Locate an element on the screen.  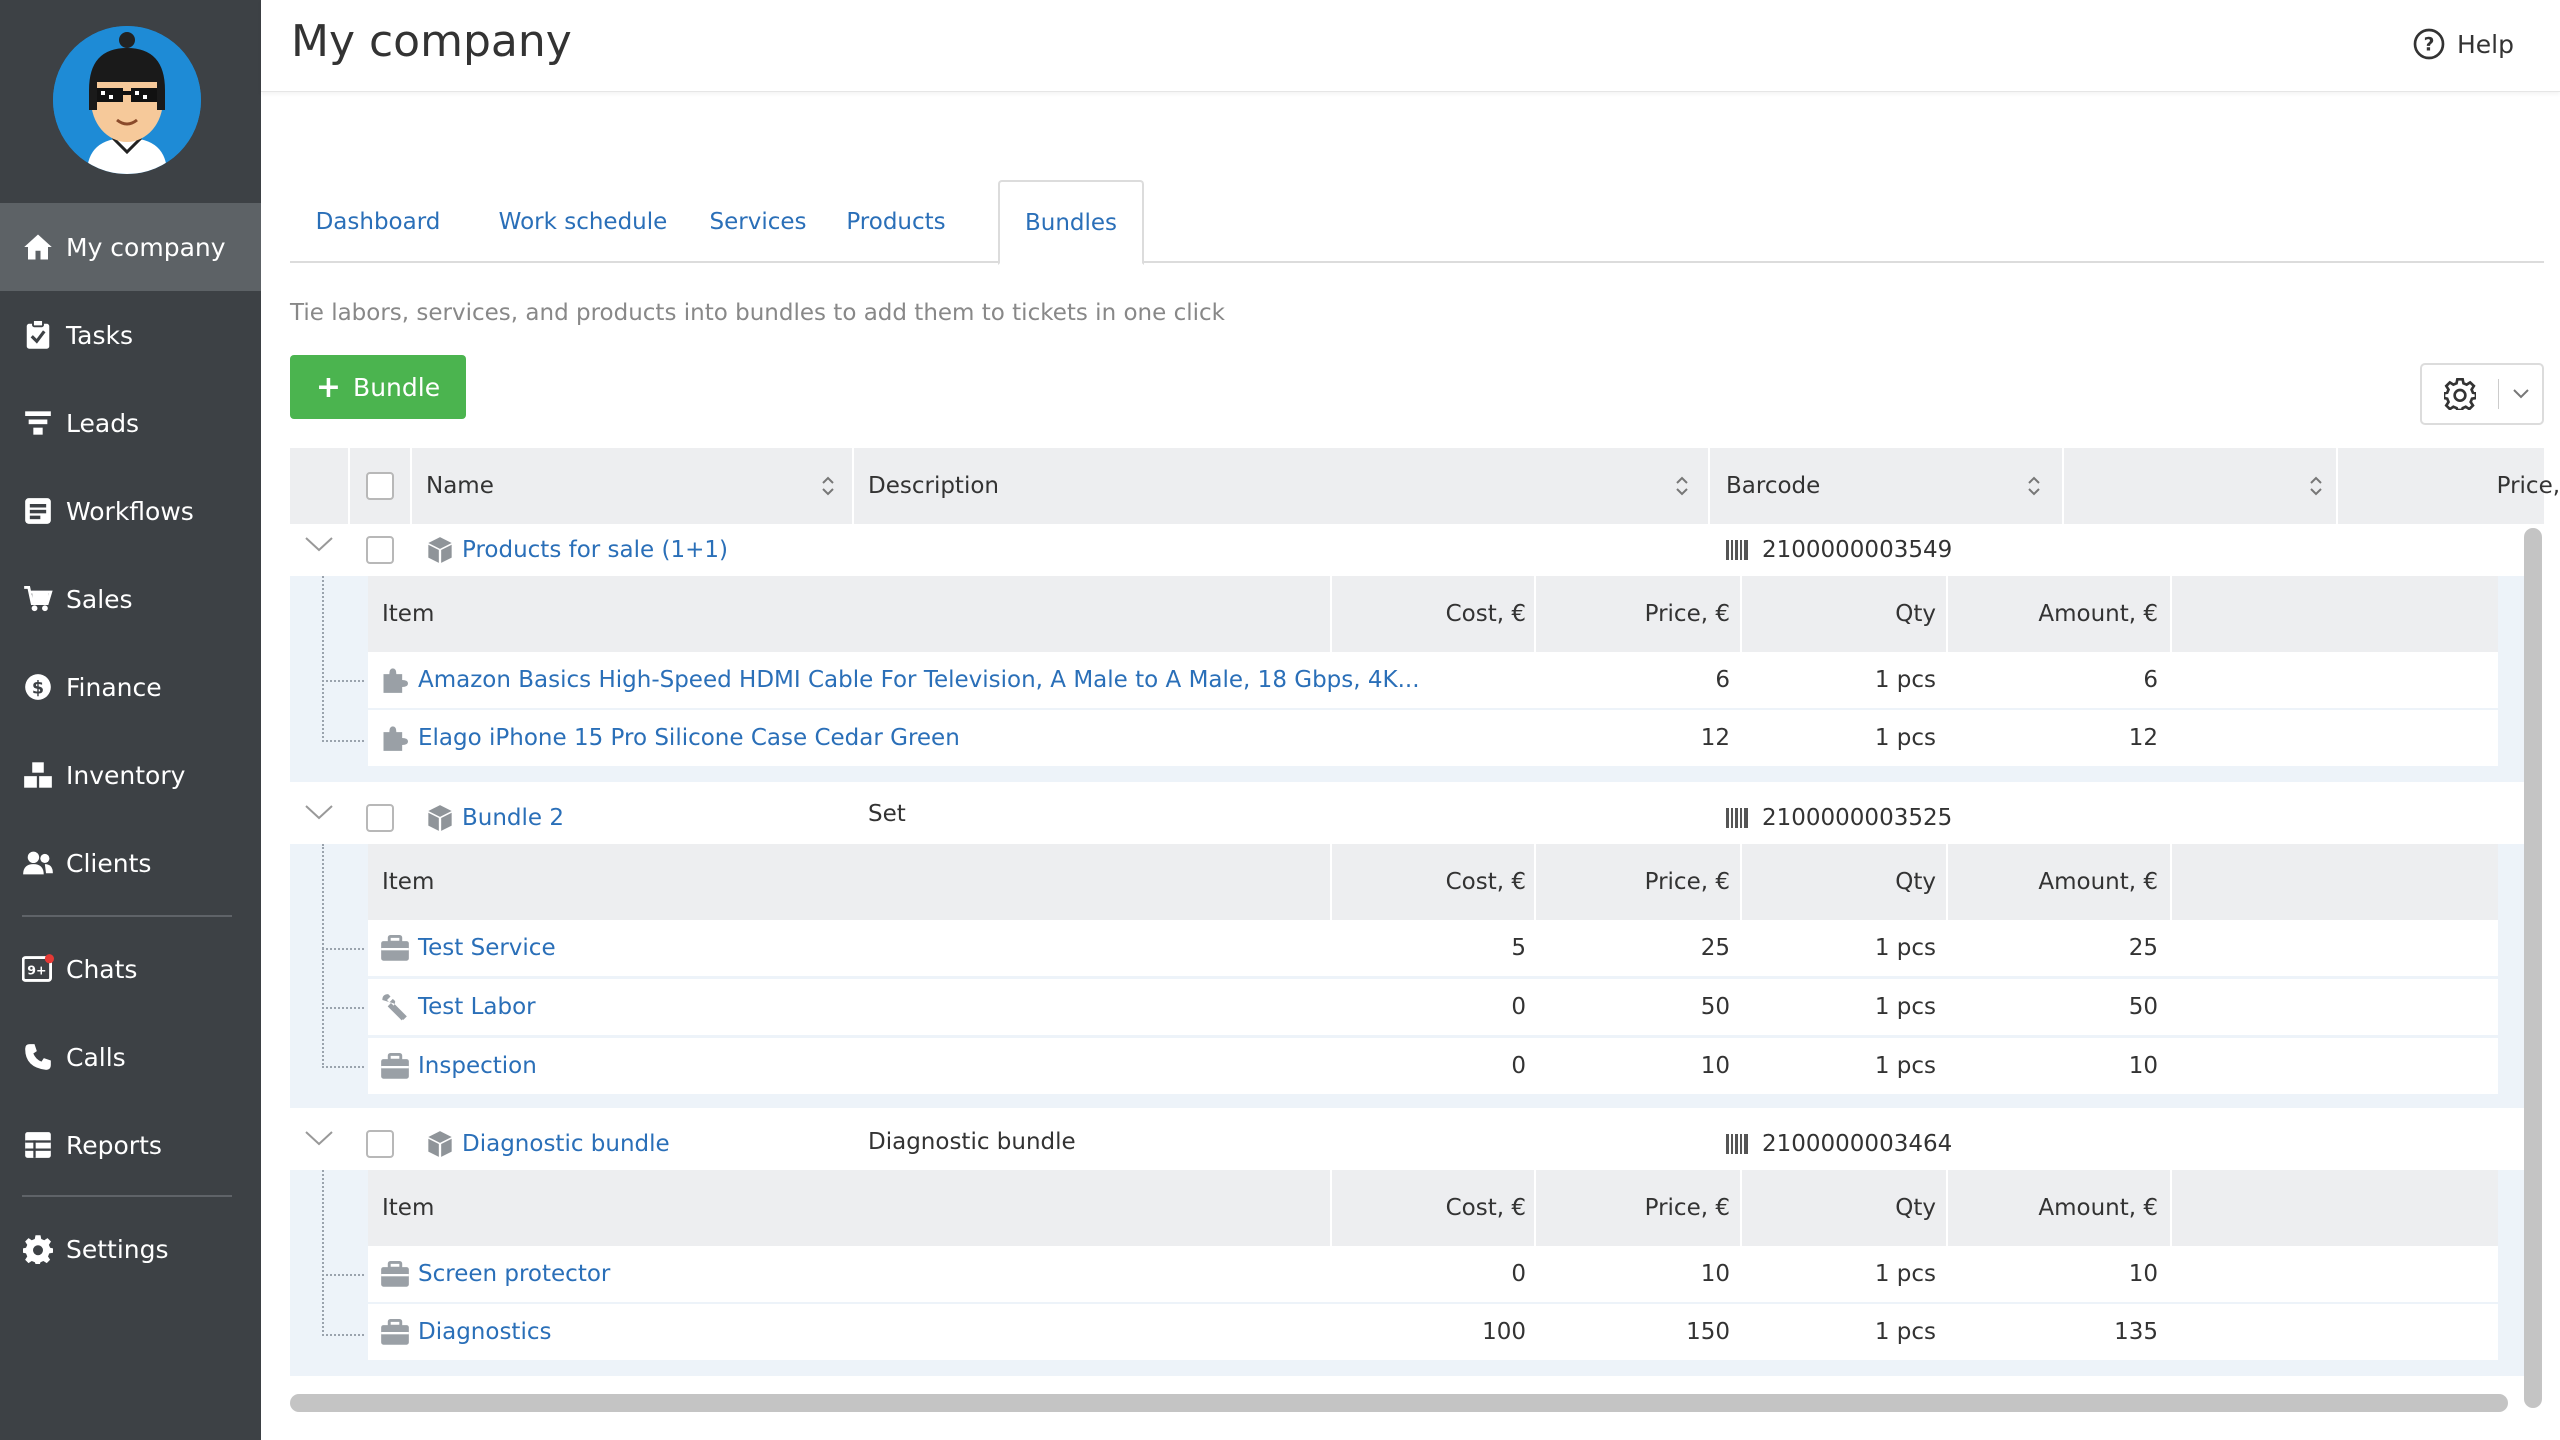
horizontal-scrollbar is located at coordinates (1399, 1403).